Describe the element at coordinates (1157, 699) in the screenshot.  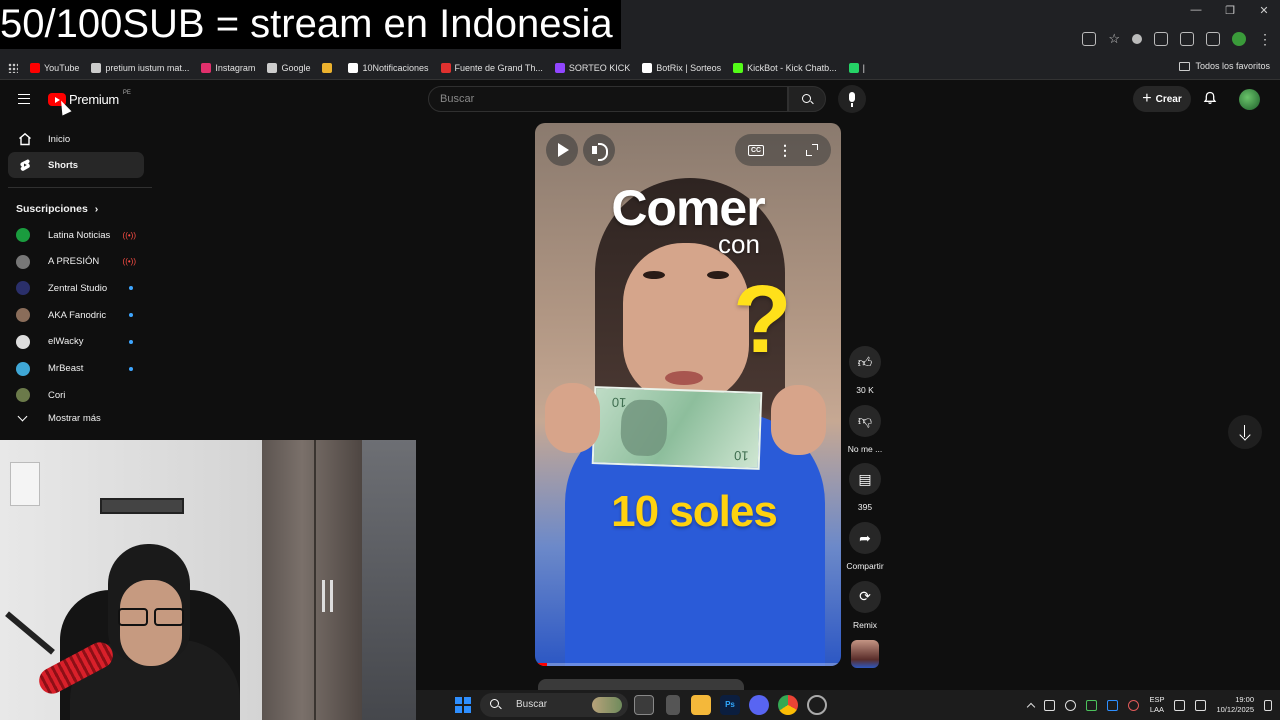
I see `language-top: ESP` at that location.